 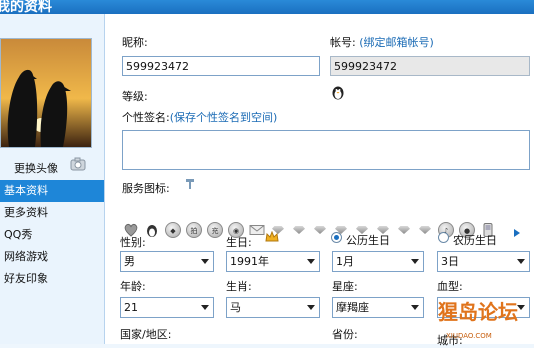 What do you see at coordinates (273, 307) in the screenshot?
I see `zodiac-select: 马` at bounding box center [273, 307].